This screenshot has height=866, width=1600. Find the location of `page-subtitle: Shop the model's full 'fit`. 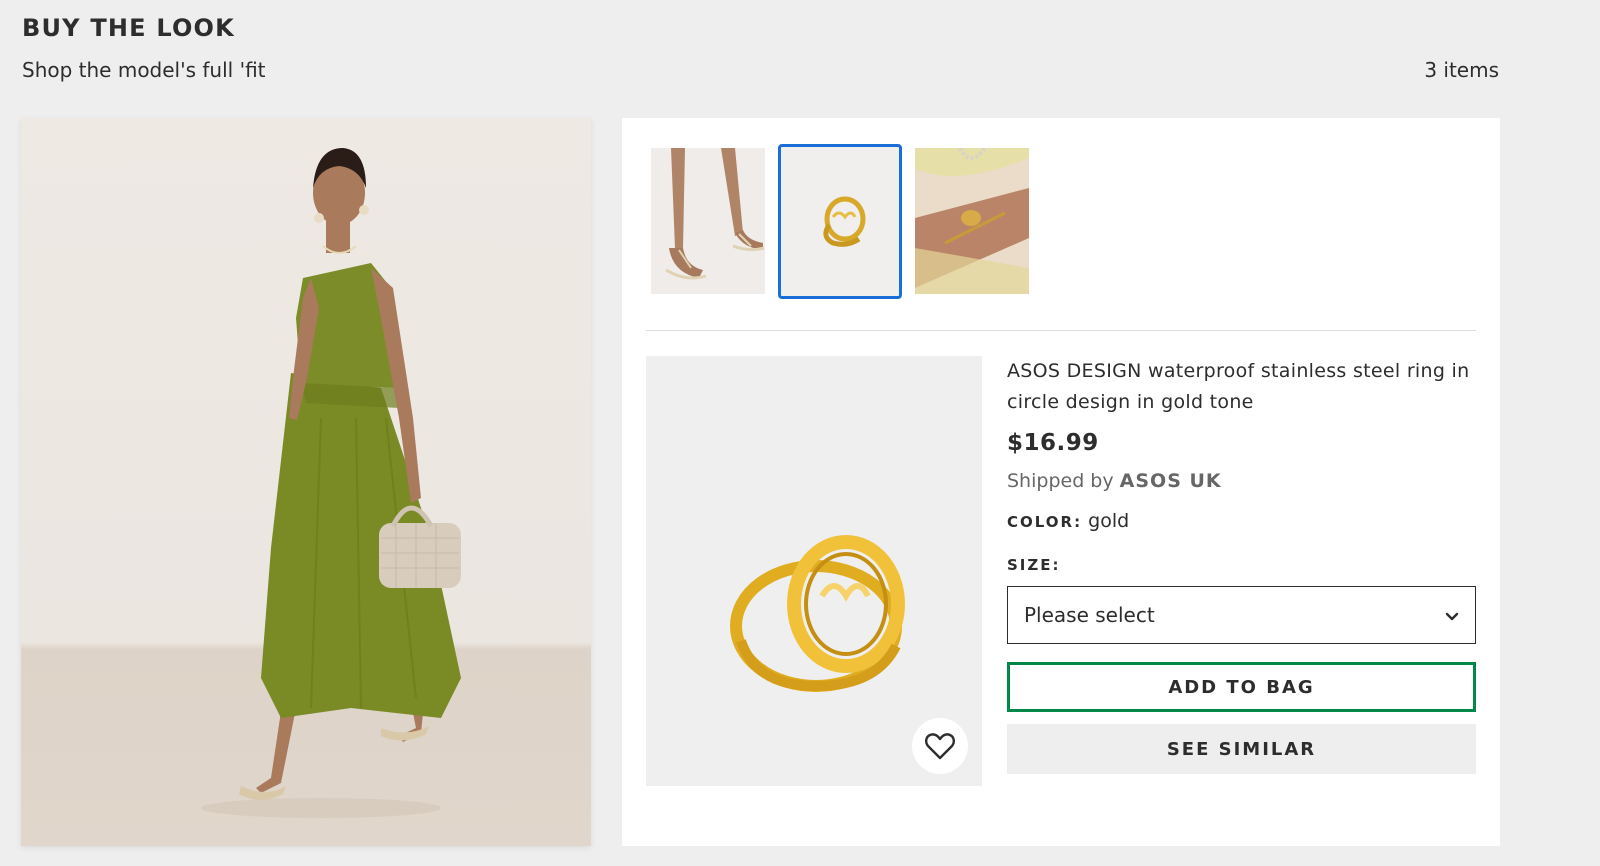

page-subtitle: Shop the model's full 'fit is located at coordinates (144, 70).